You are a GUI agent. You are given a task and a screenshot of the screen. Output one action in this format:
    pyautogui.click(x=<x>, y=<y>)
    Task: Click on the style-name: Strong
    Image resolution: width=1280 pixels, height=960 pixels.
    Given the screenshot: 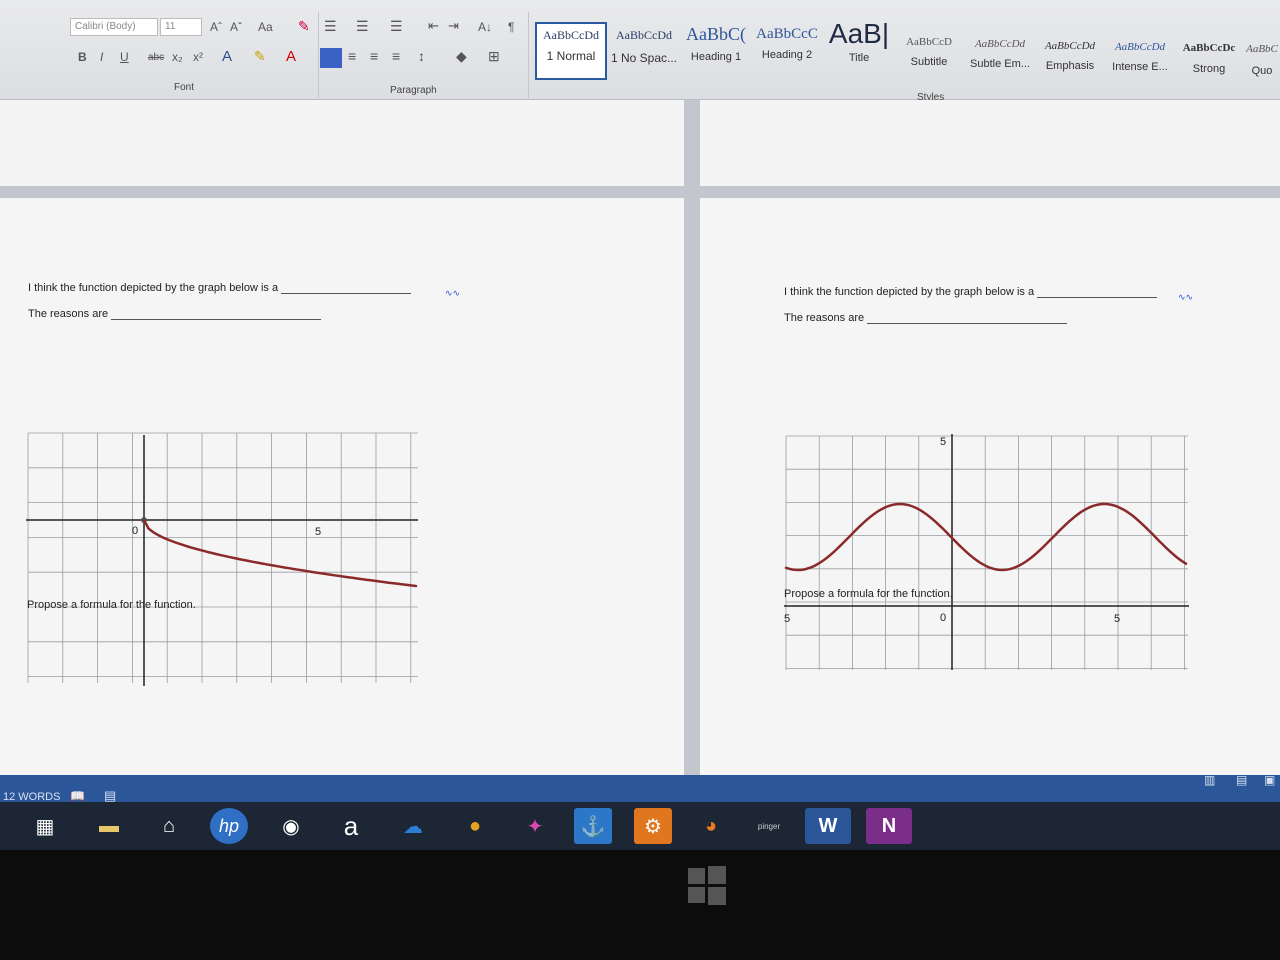 What is the action you would take?
    pyautogui.click(x=1209, y=69)
    